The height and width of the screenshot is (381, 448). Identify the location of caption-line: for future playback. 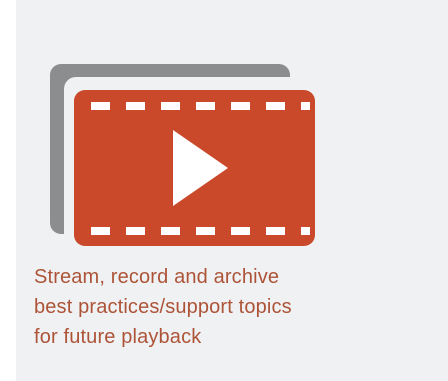
(118, 337).